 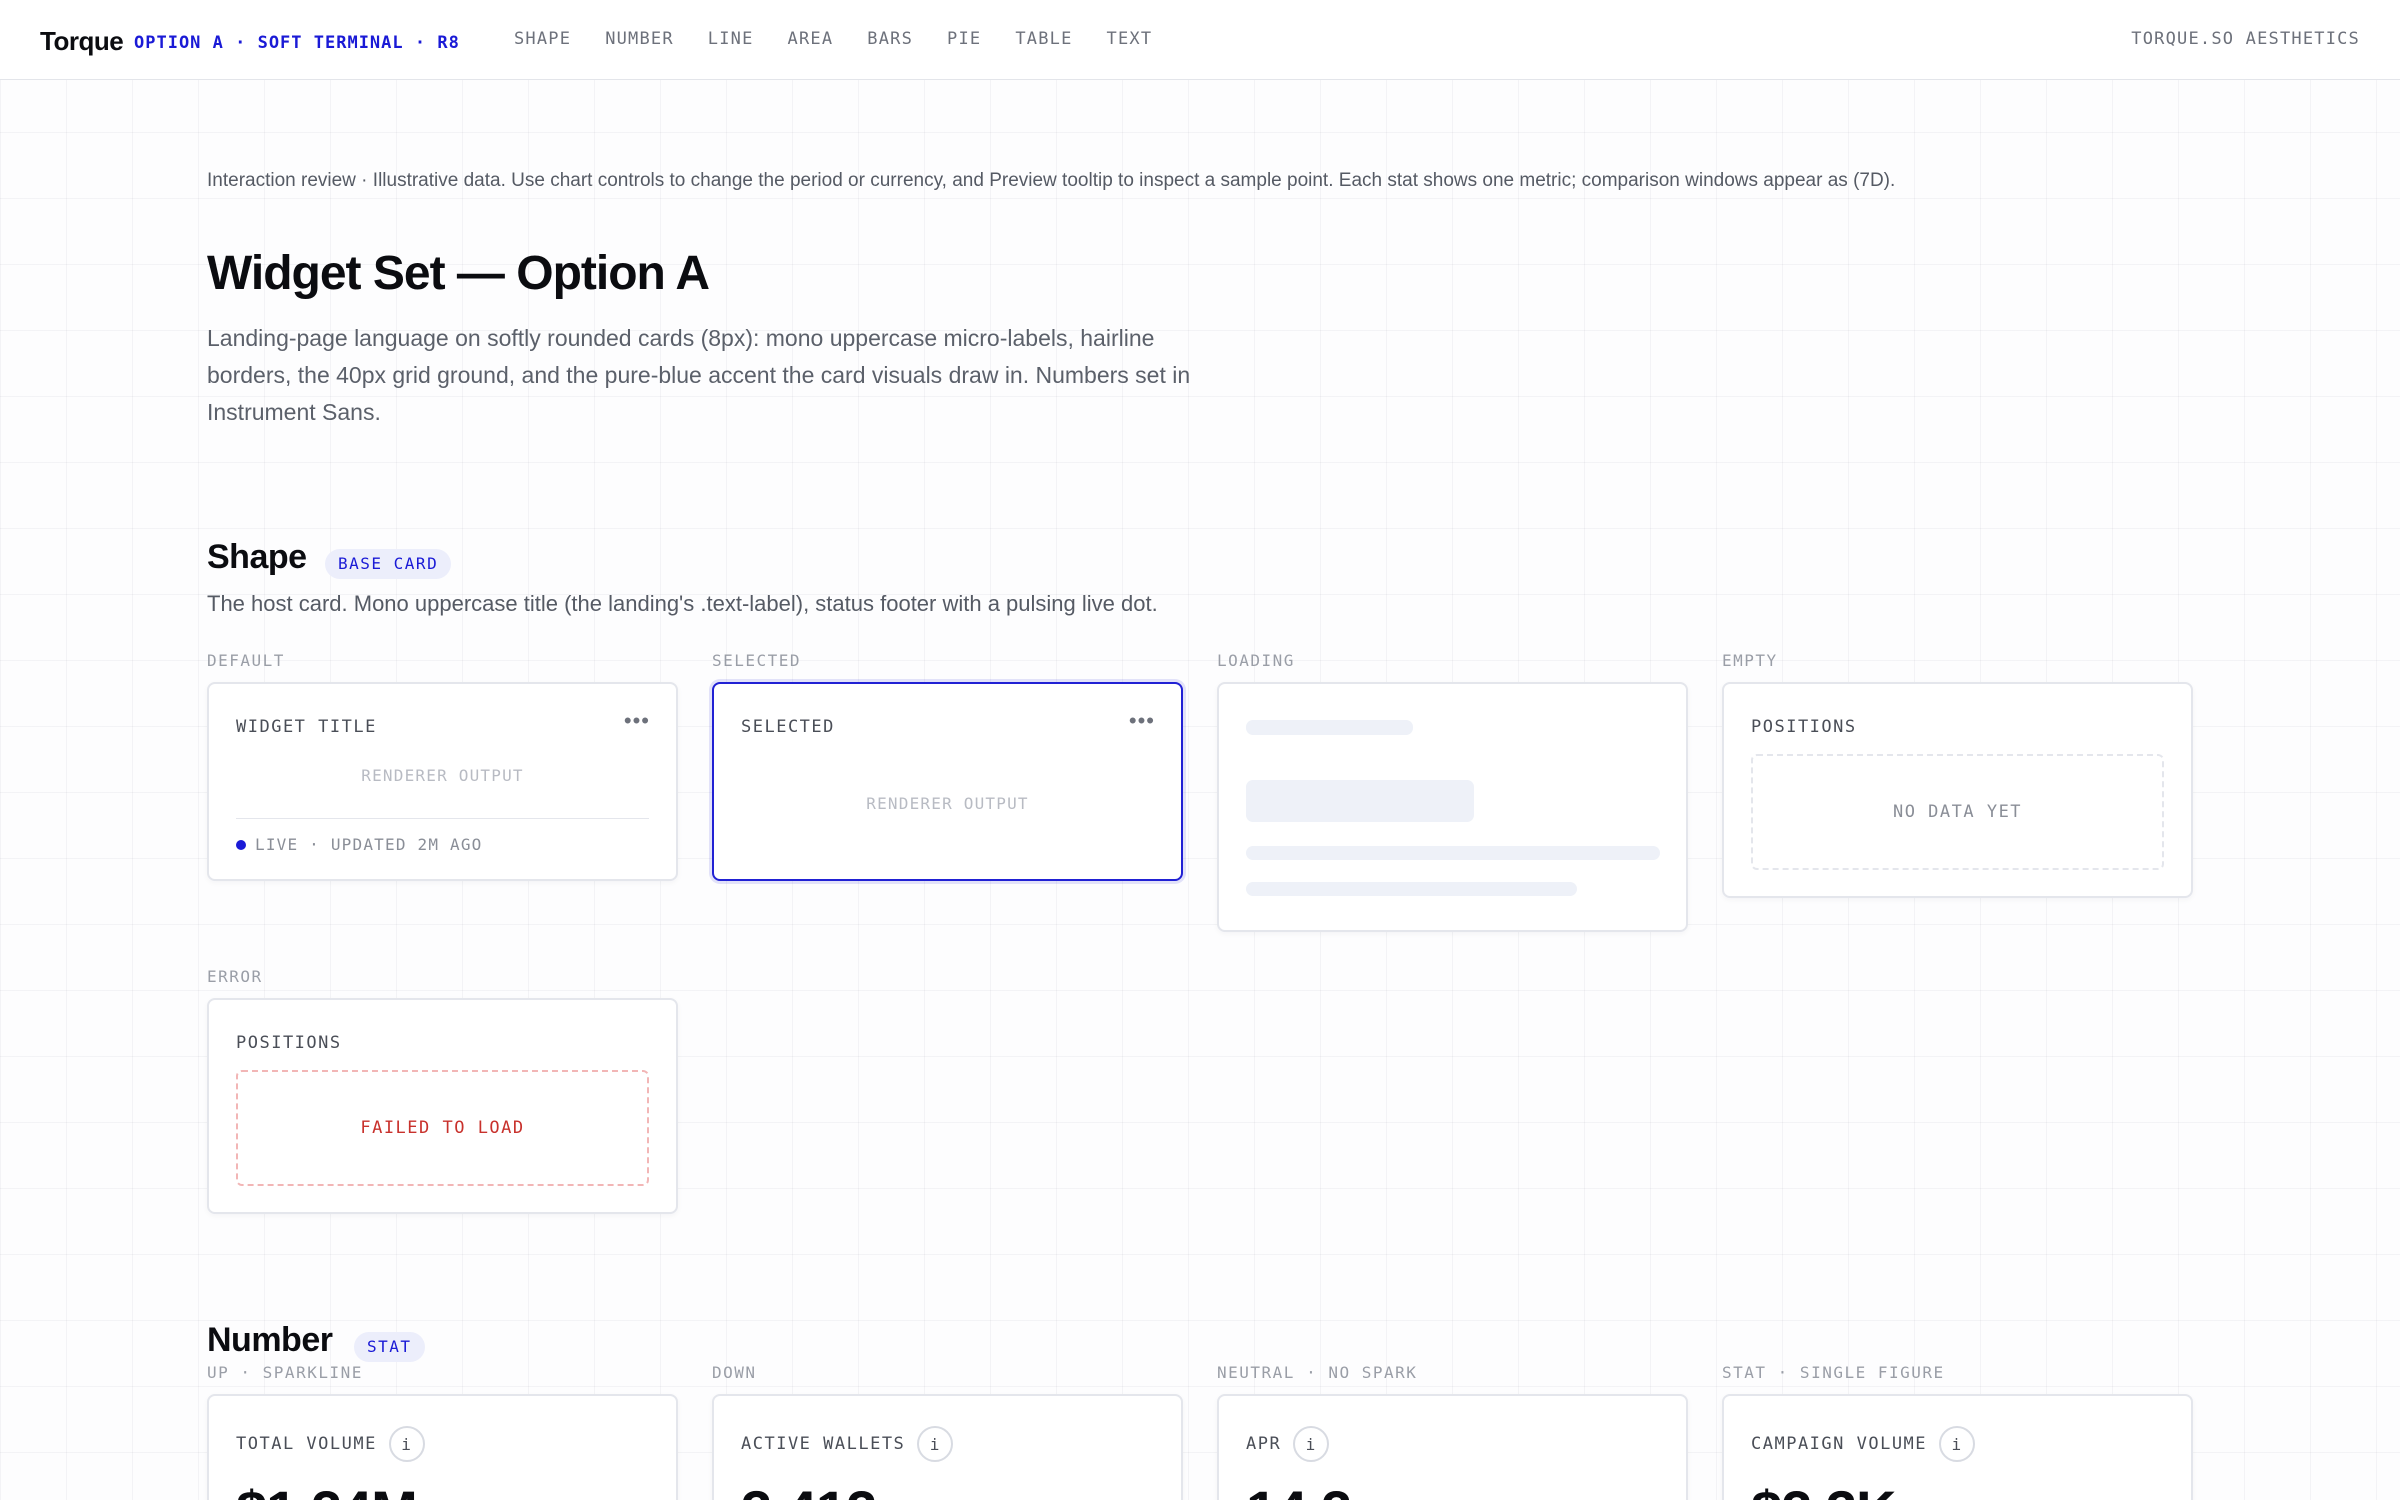 What do you see at coordinates (811, 39) in the screenshot?
I see `nav-link-area: AREA` at bounding box center [811, 39].